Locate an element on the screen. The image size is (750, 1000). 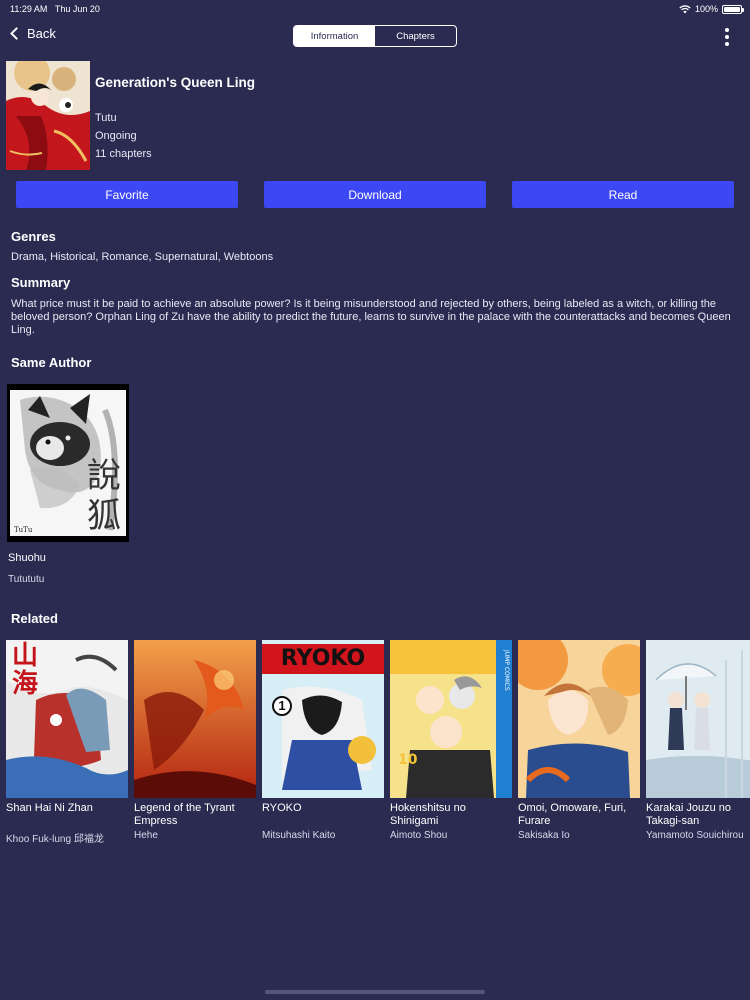
book-status: Ongoing is located at coordinates (116, 136).